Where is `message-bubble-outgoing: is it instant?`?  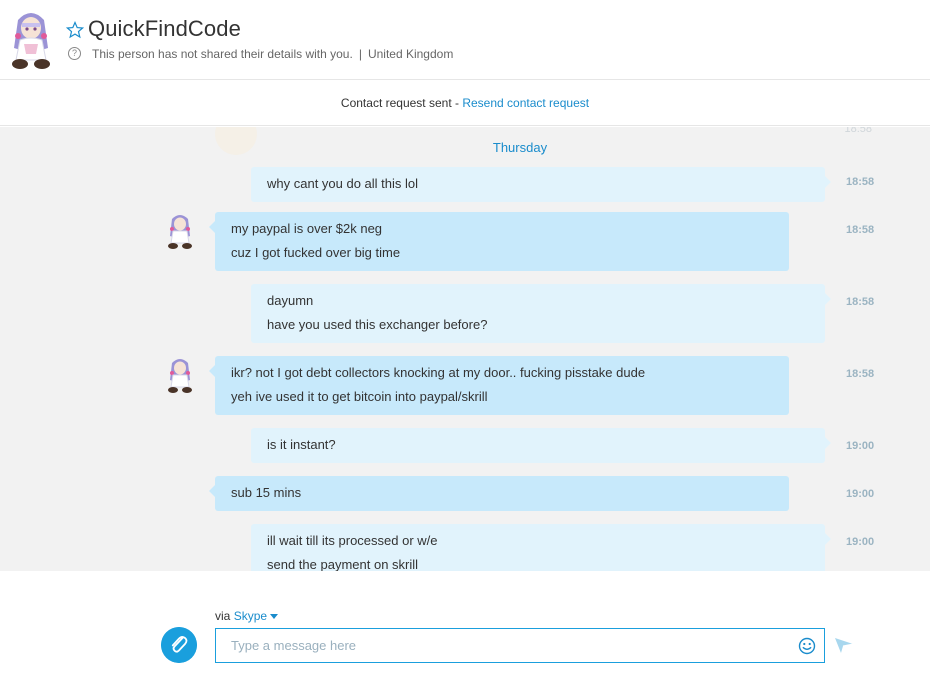 message-bubble-outgoing: is it instant? is located at coordinates (541, 445).